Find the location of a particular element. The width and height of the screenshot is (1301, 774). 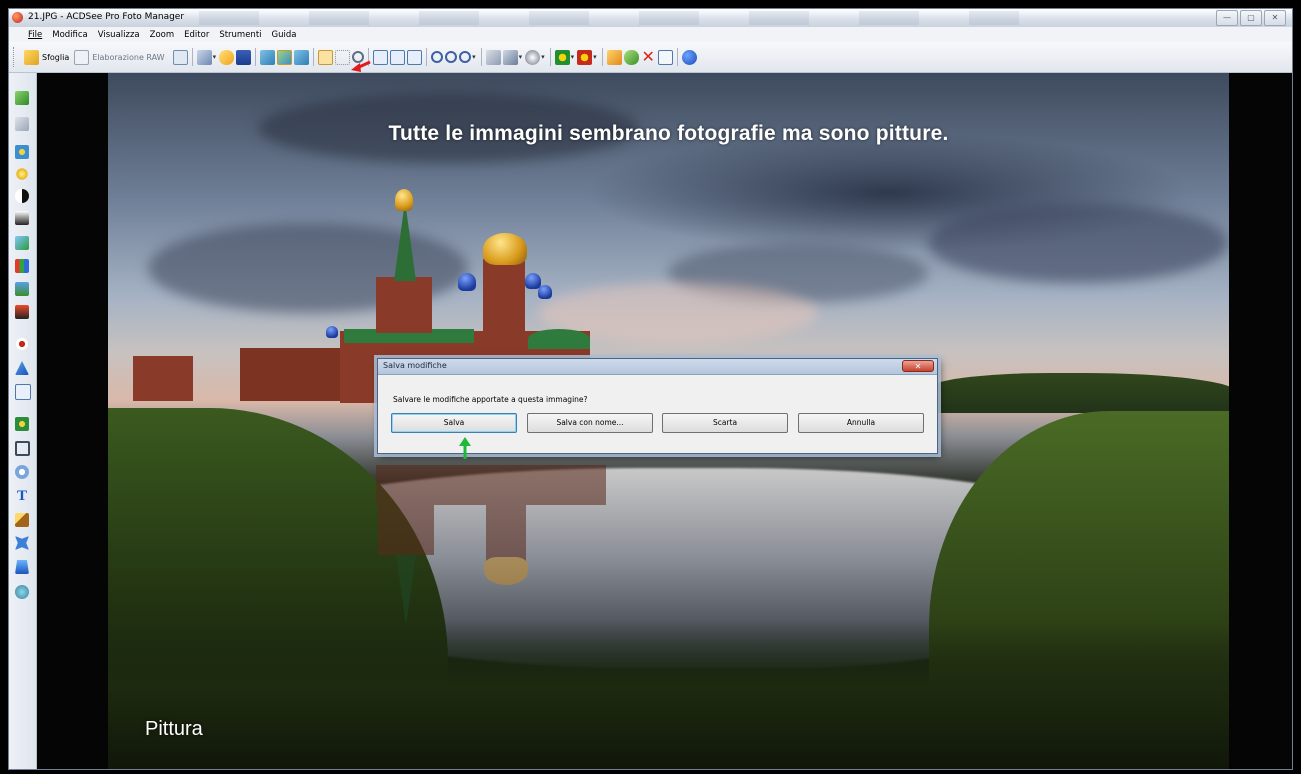

sidebar-color-icon is located at coordinates (22, 243).